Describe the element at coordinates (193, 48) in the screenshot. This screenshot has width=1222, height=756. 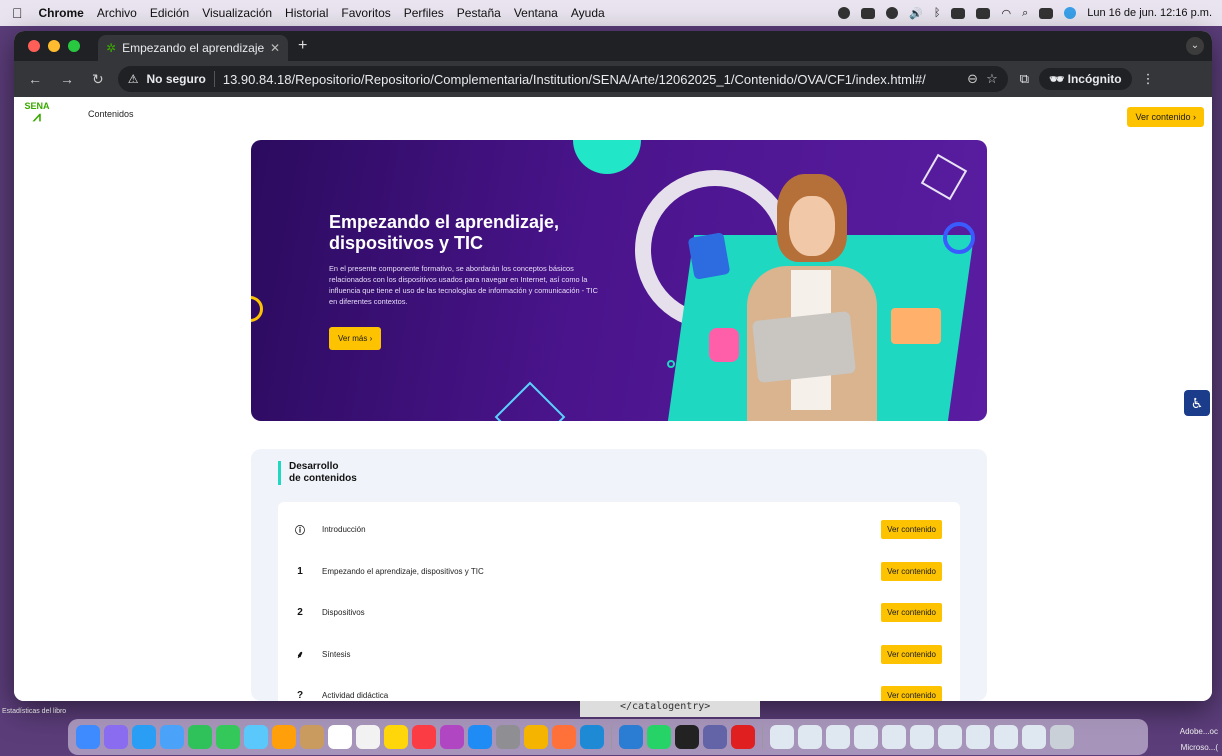
I see `active-tab: ✲ Empezando el aprendizaje, di ✕` at that location.